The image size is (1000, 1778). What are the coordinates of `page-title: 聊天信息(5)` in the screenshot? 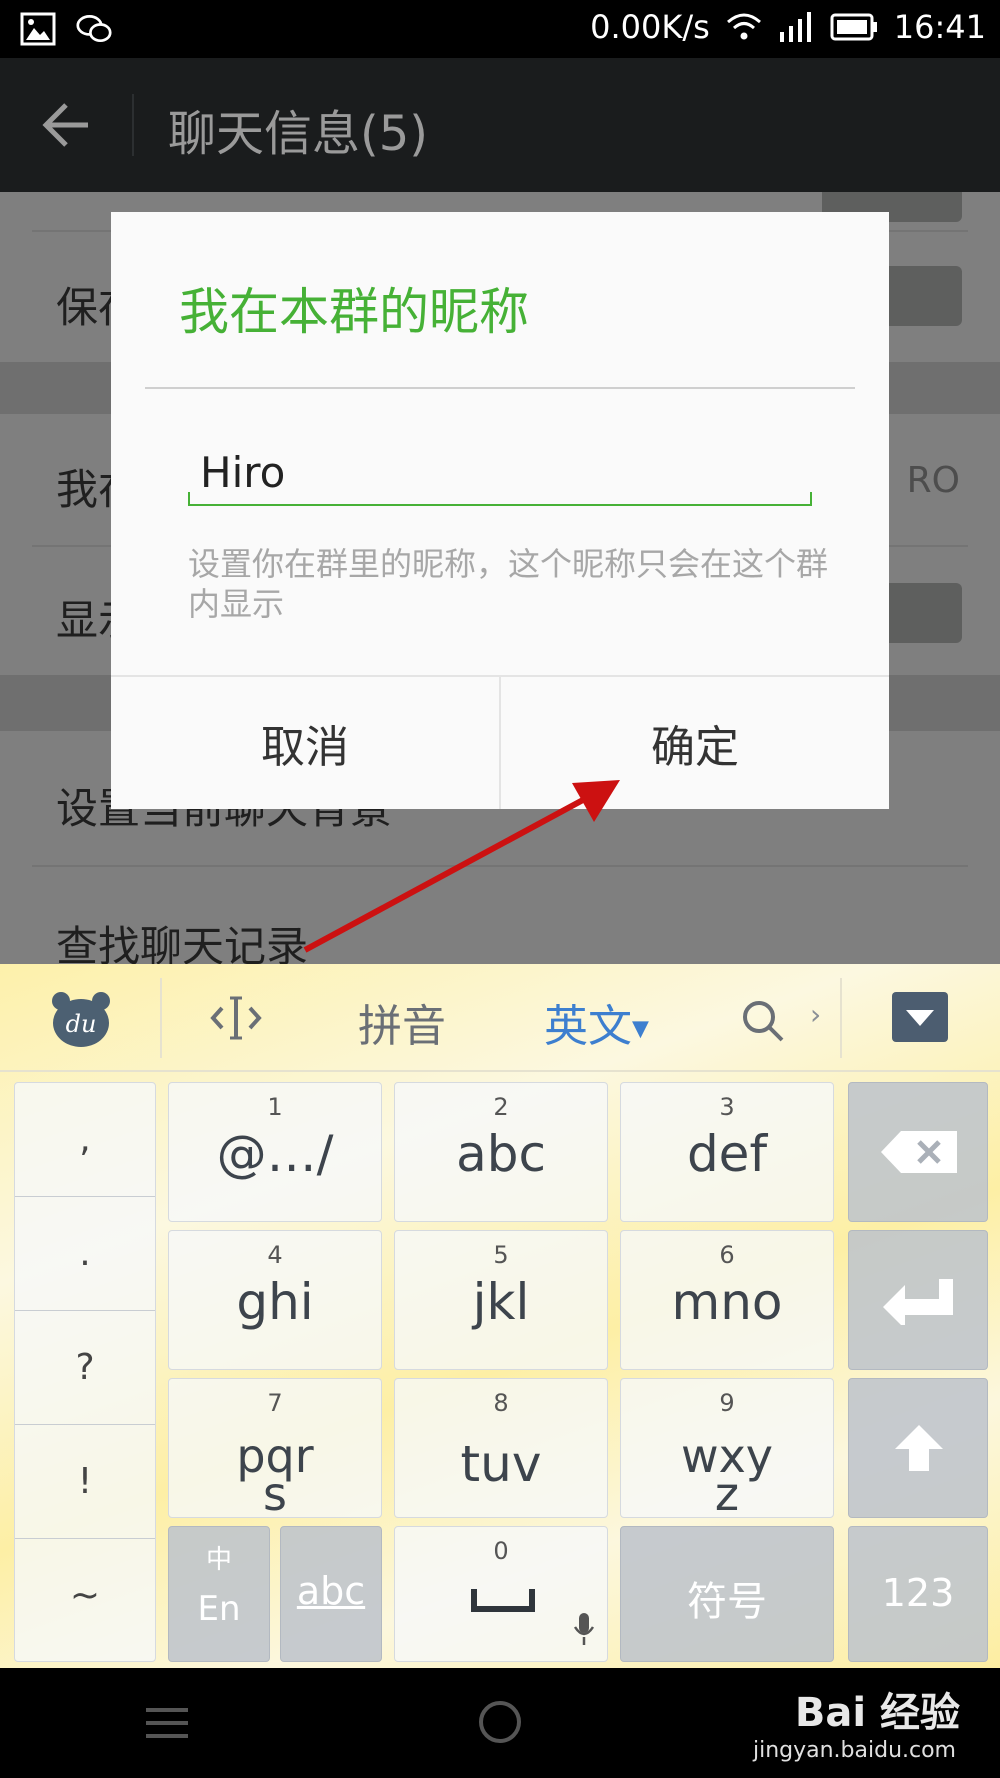 It's located at (298, 134).